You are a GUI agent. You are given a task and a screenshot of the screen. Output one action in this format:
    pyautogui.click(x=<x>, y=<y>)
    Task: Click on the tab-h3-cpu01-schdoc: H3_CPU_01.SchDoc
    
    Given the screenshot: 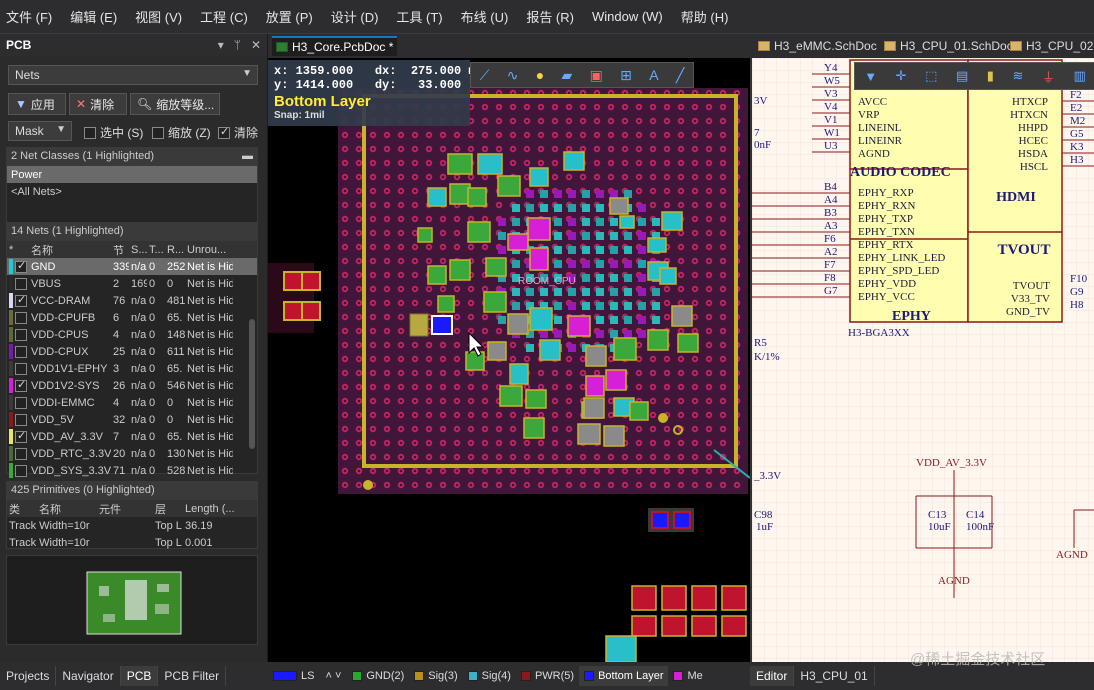 What is the action you would take?
    pyautogui.click(x=948, y=46)
    